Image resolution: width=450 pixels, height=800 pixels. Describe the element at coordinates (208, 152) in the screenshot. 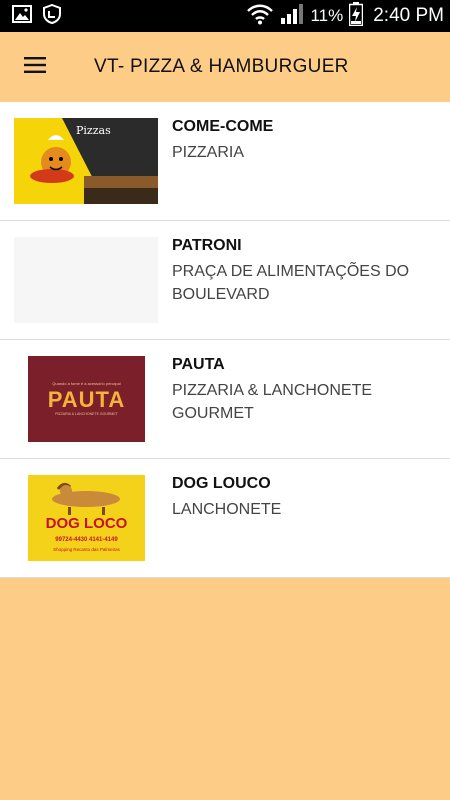

I see `restaurant-description: PIZZARIA` at that location.